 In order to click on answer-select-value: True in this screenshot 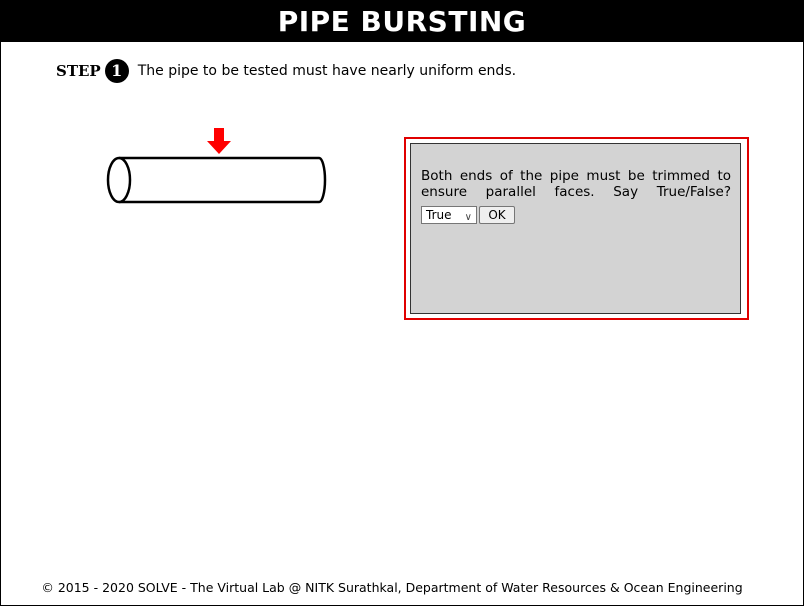, I will do `click(439, 215)`.